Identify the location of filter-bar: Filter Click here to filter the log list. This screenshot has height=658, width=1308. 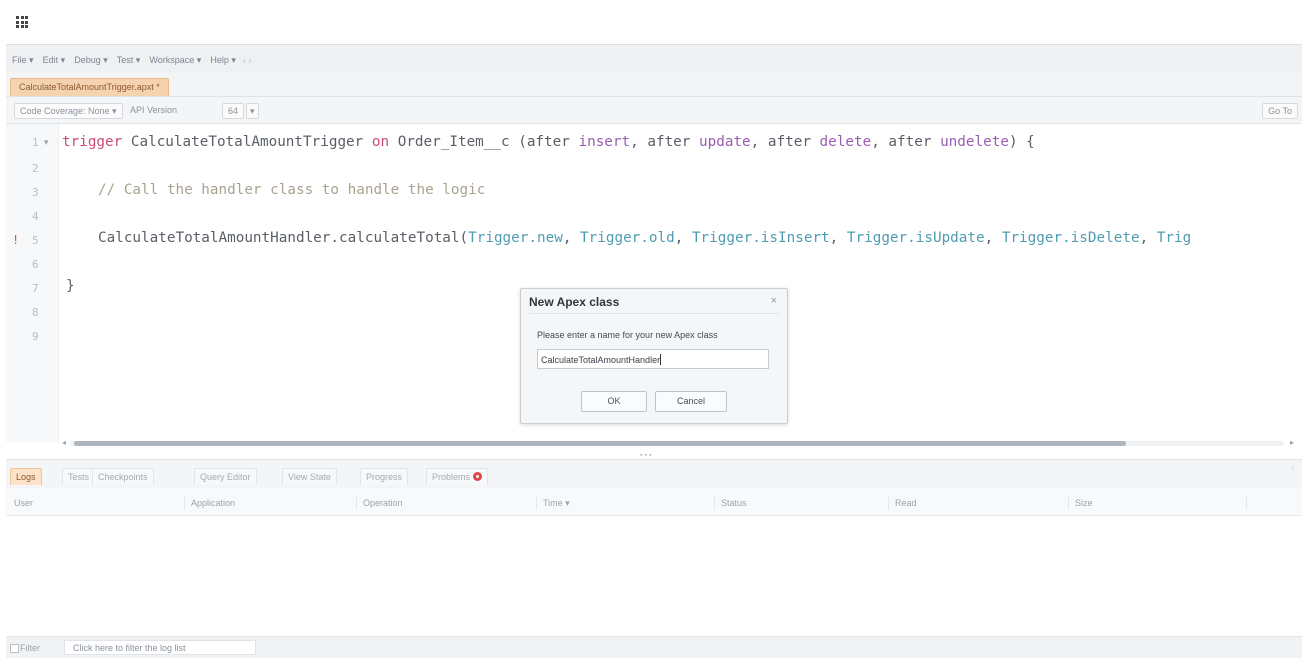
(654, 647).